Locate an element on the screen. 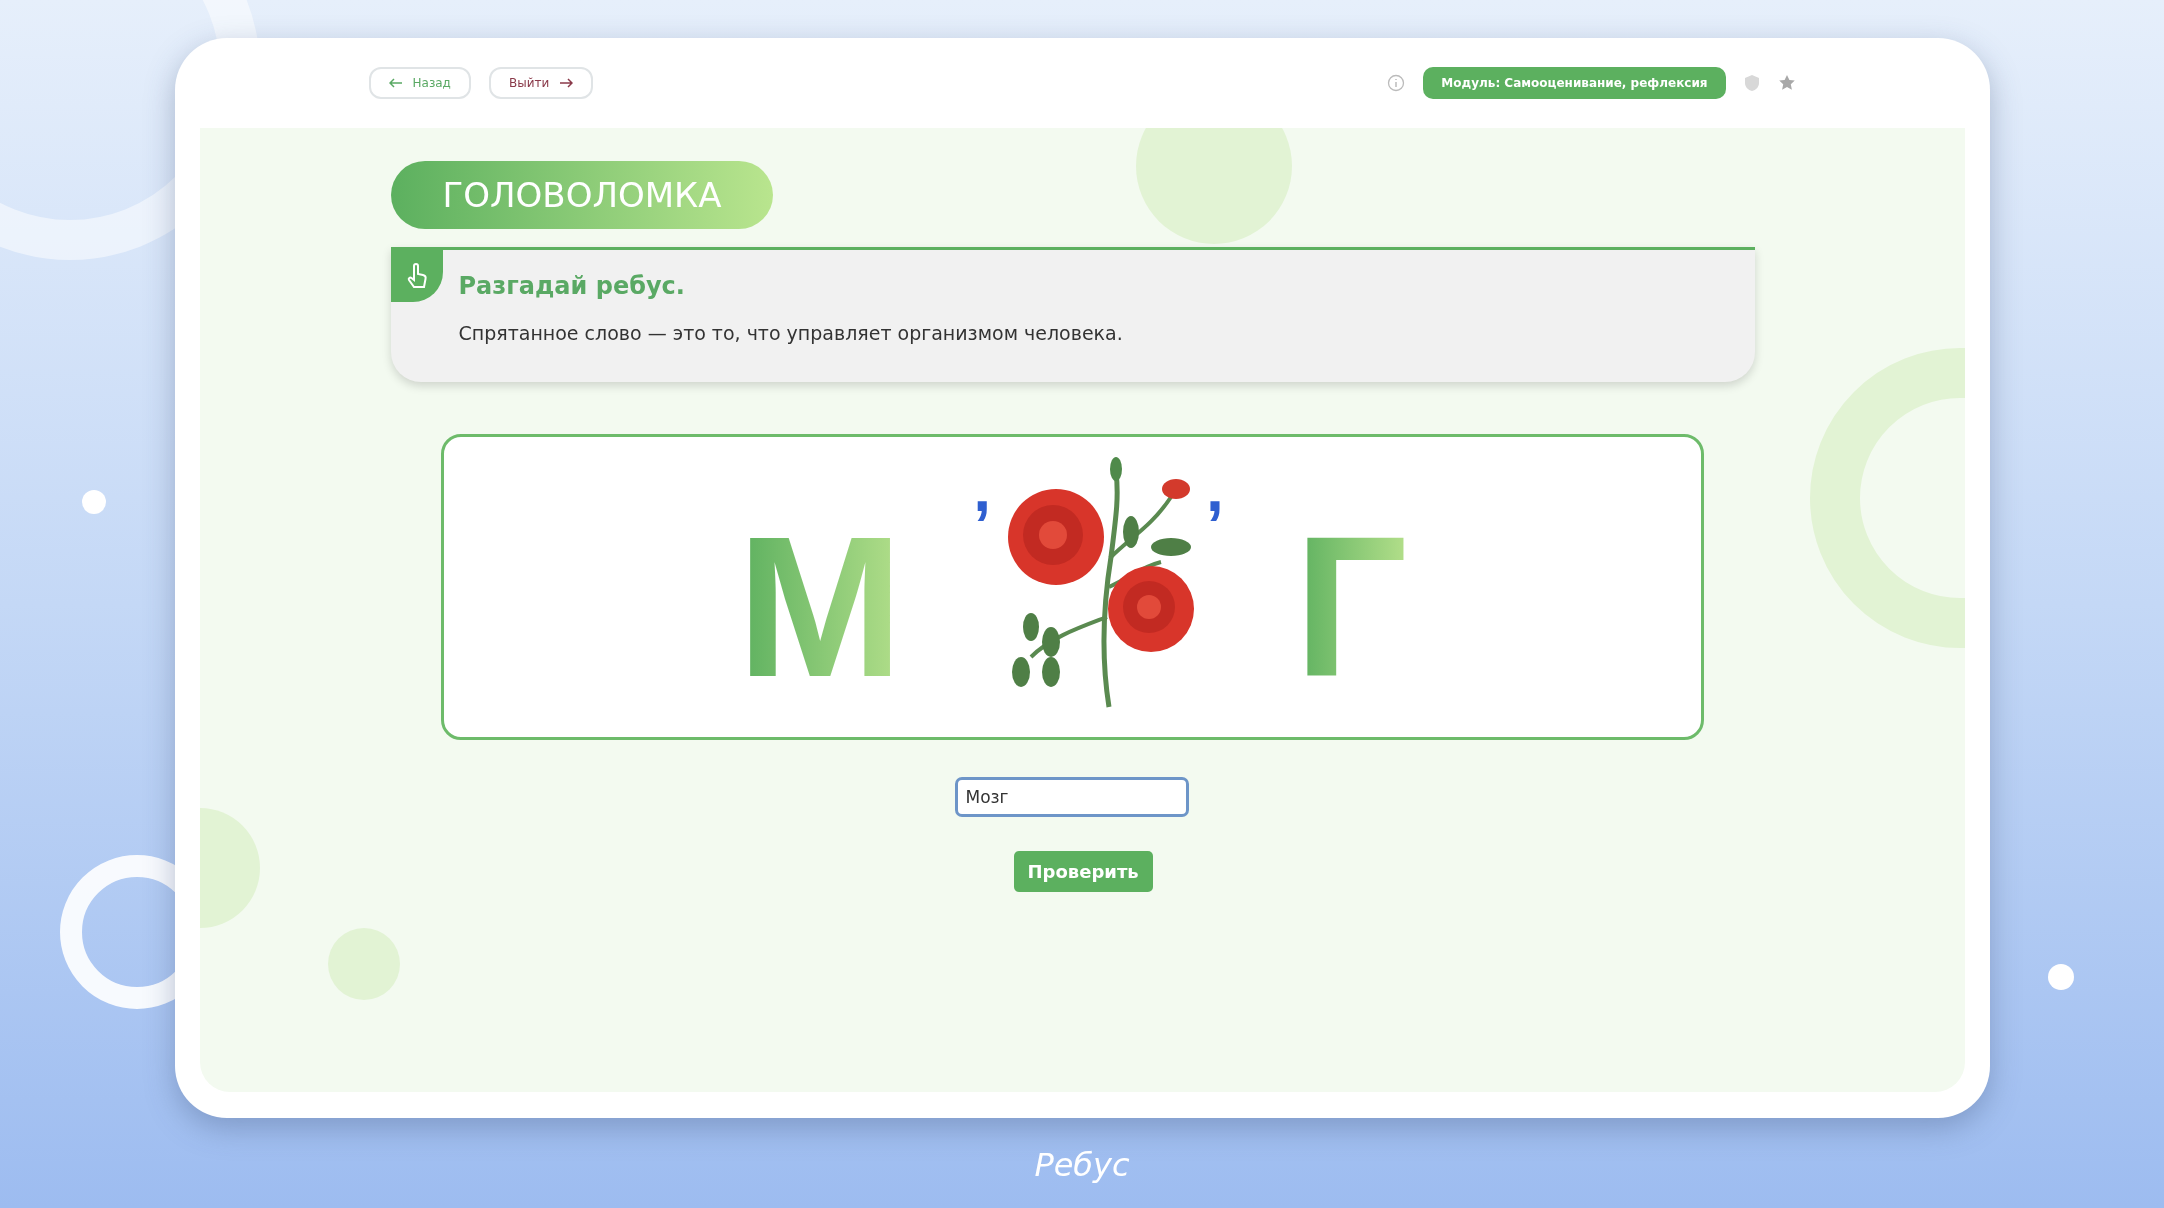 The height and width of the screenshot is (1208, 2164). info-icon is located at coordinates (1396, 83).